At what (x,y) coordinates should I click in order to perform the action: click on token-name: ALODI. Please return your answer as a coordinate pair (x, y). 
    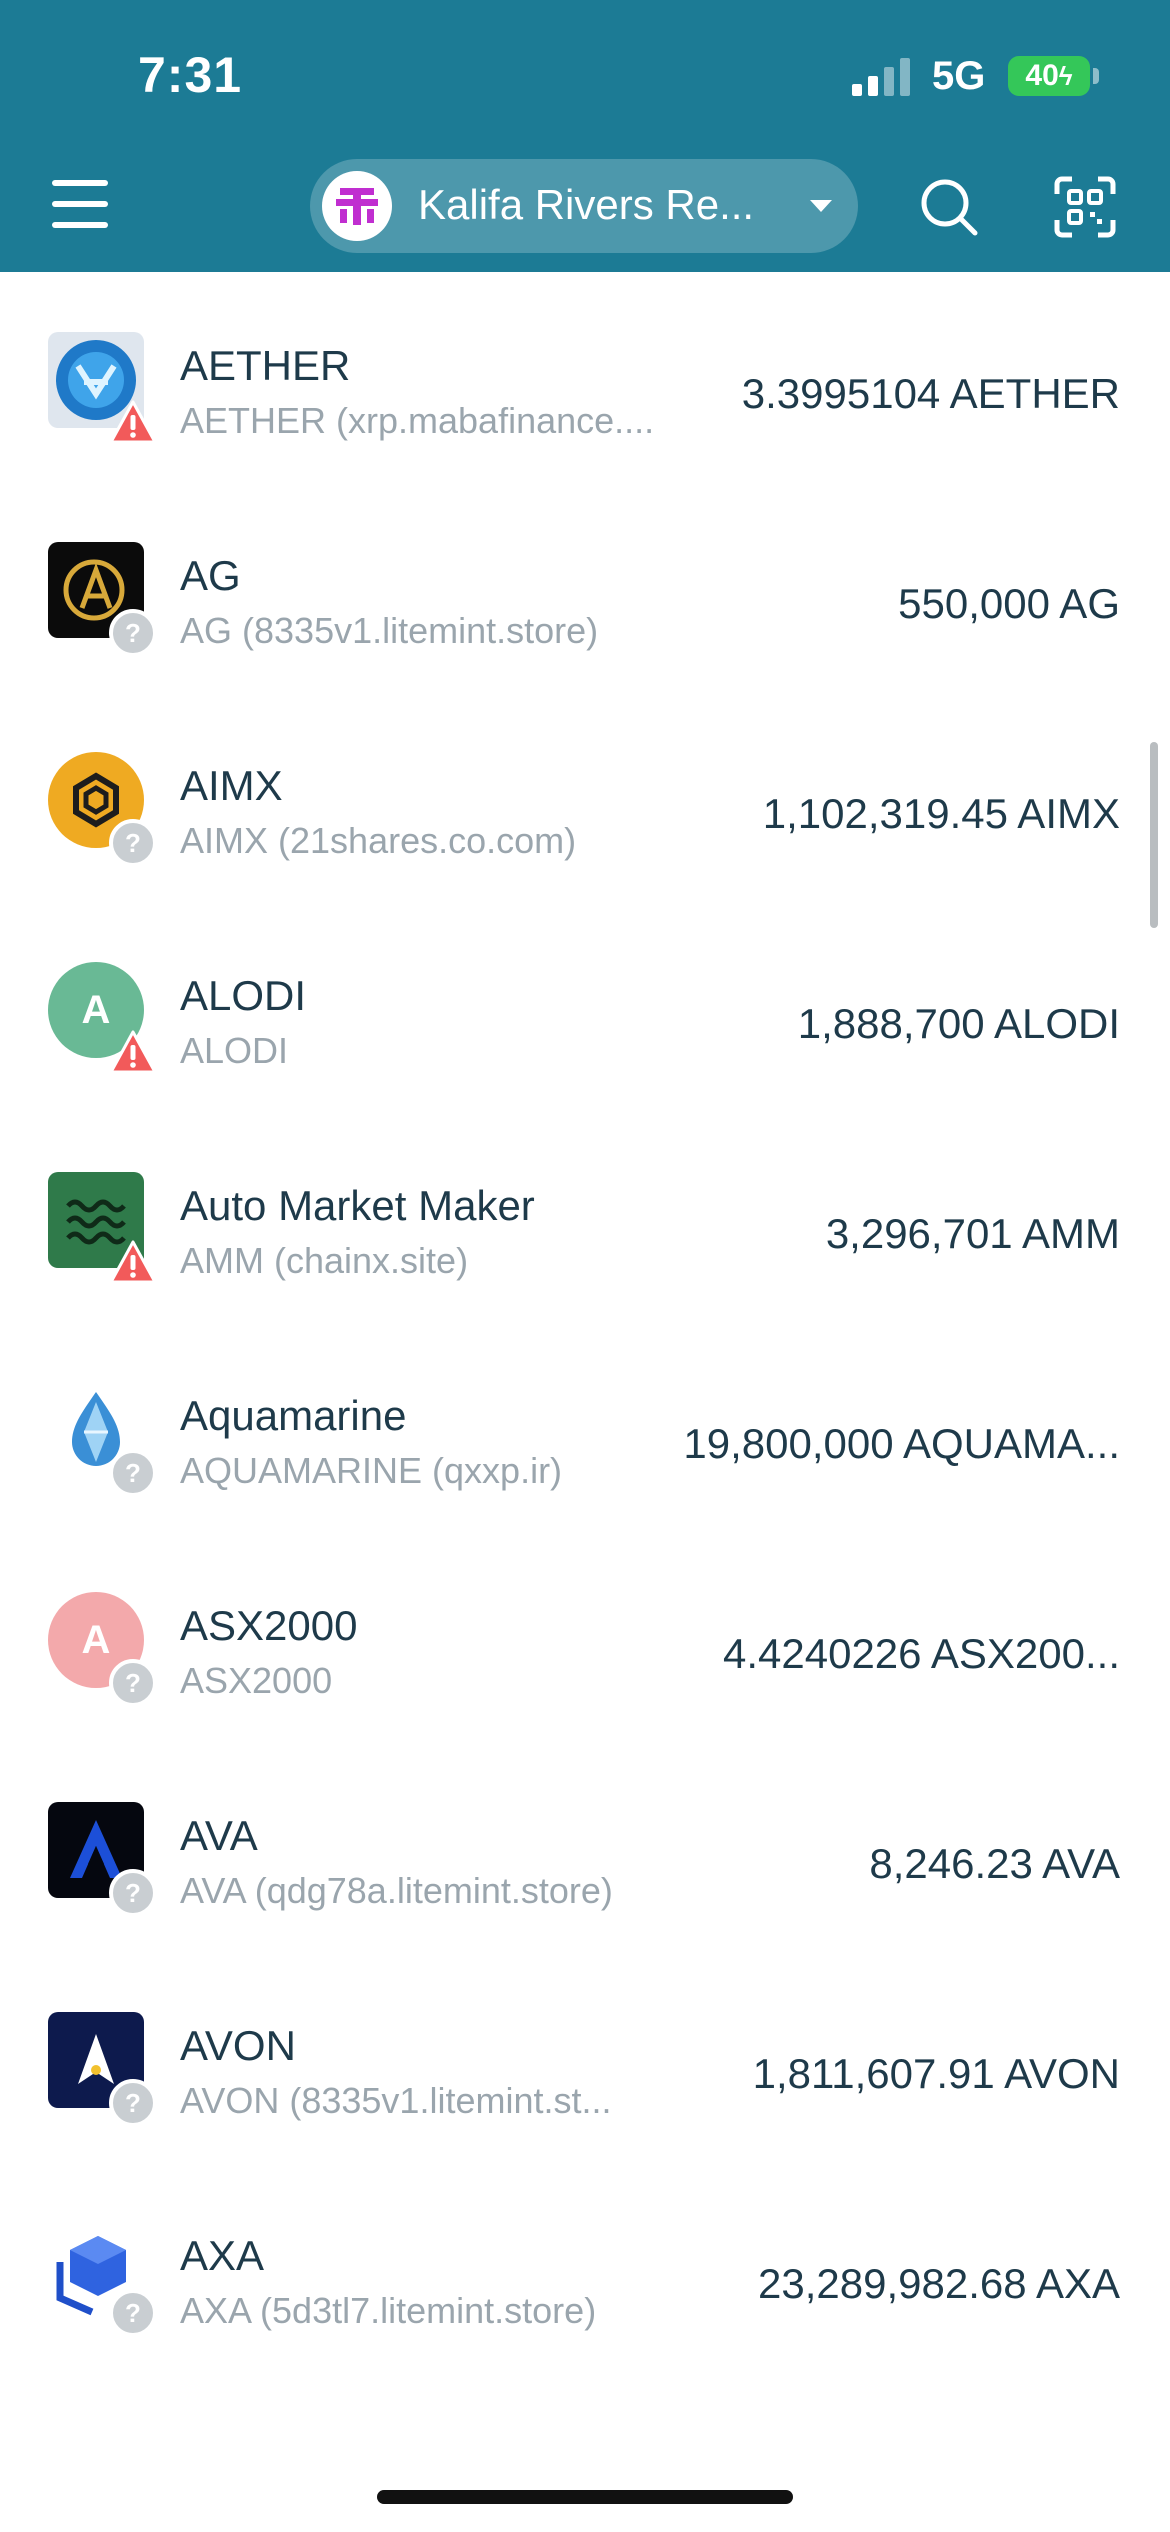
    Looking at the image, I should click on (243, 995).